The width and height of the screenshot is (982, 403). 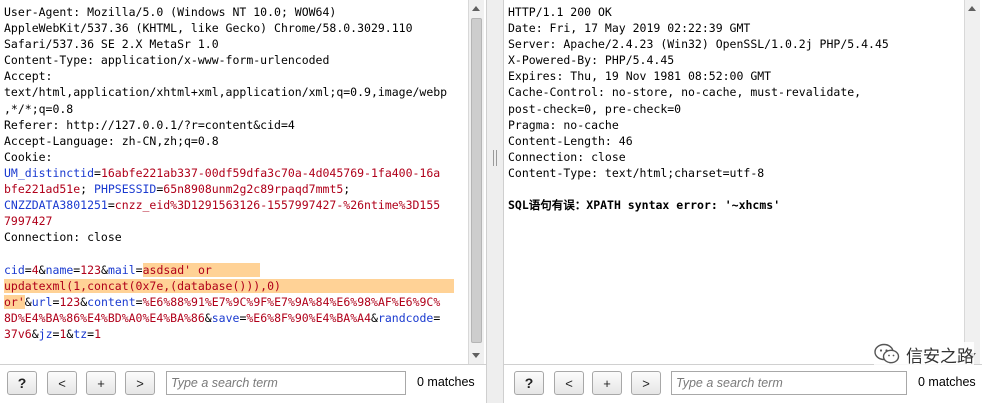 I want to click on pane-splitter, so click(x=495, y=201).